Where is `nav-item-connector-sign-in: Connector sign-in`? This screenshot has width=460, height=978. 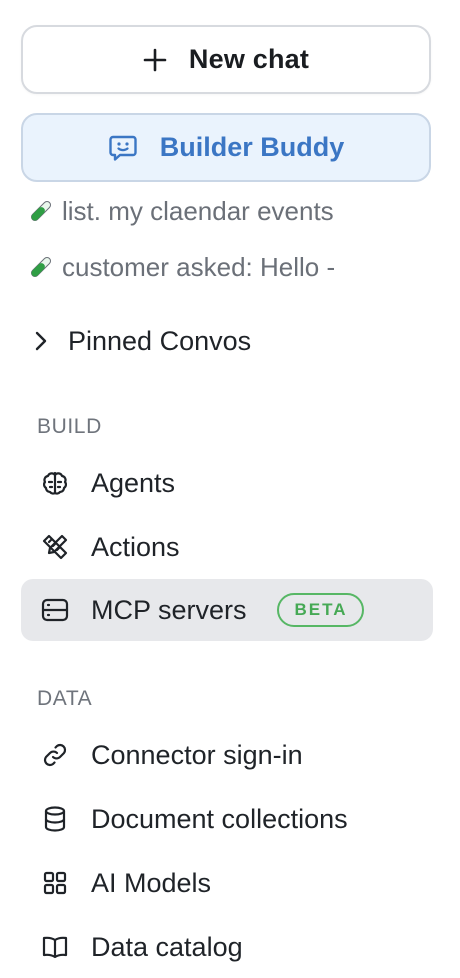 nav-item-connector-sign-in: Connector sign-in is located at coordinates (227, 755).